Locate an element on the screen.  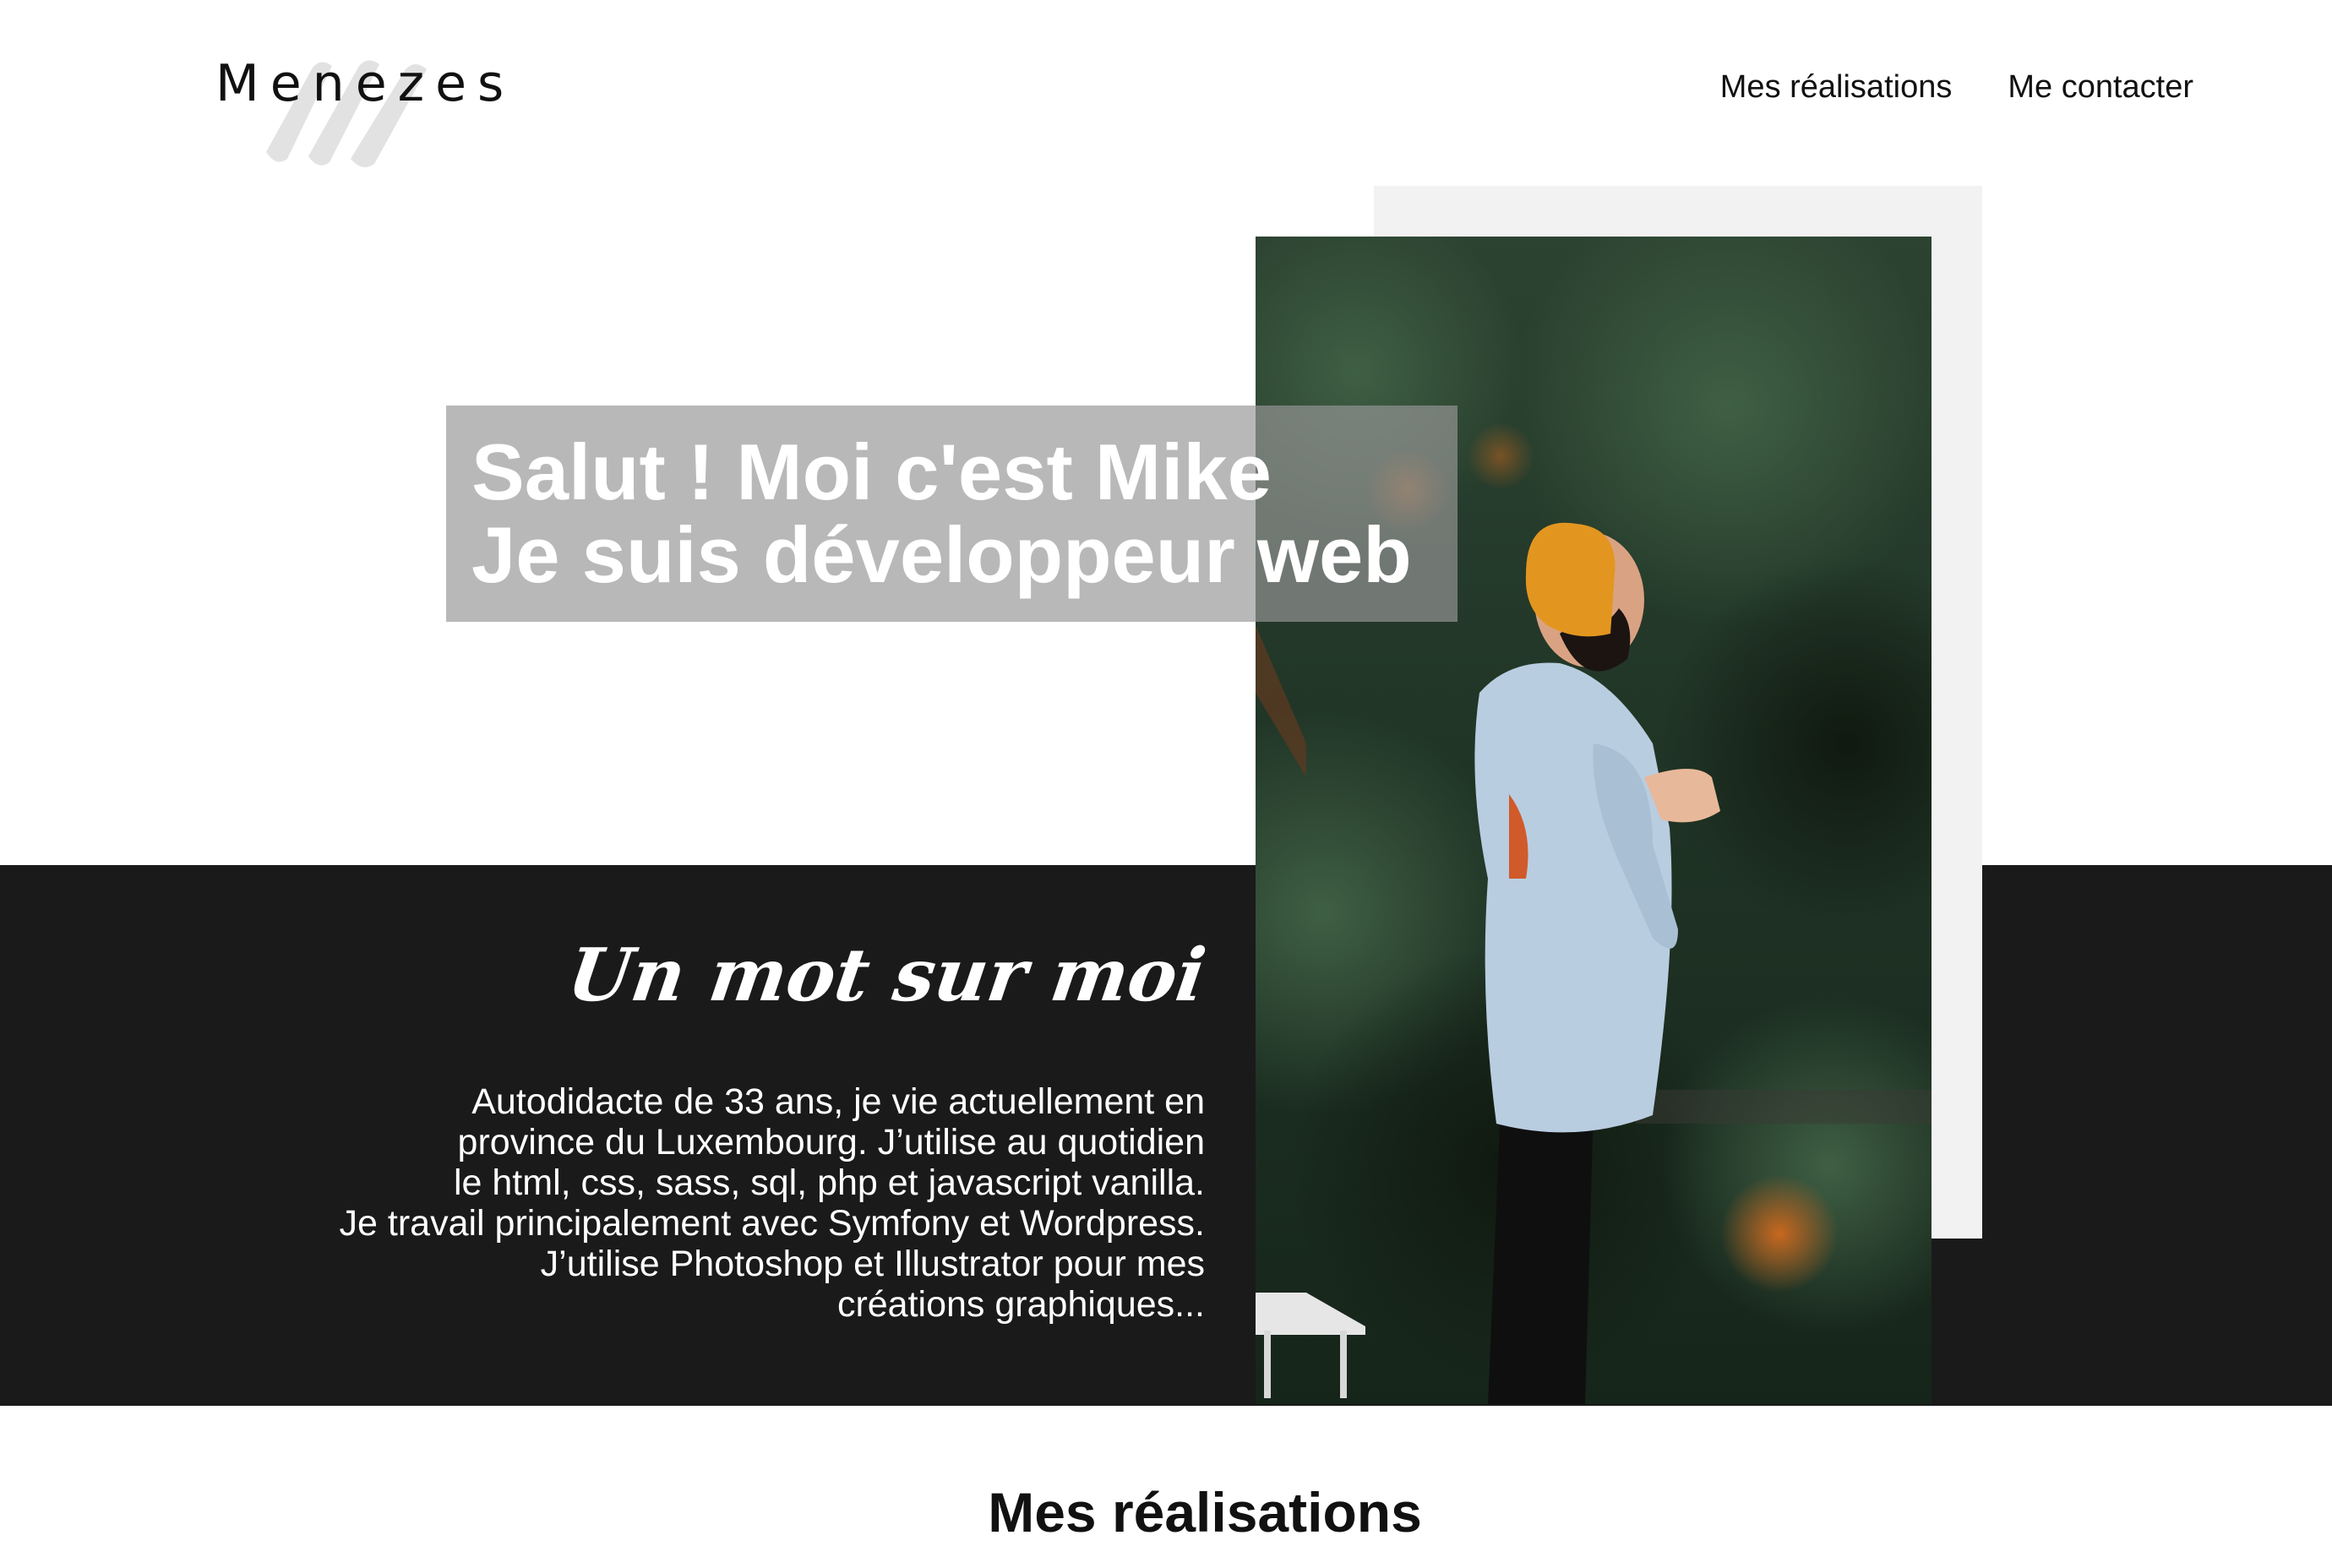
hero-line-2: Je suis développeur web is located at coordinates (941, 554).